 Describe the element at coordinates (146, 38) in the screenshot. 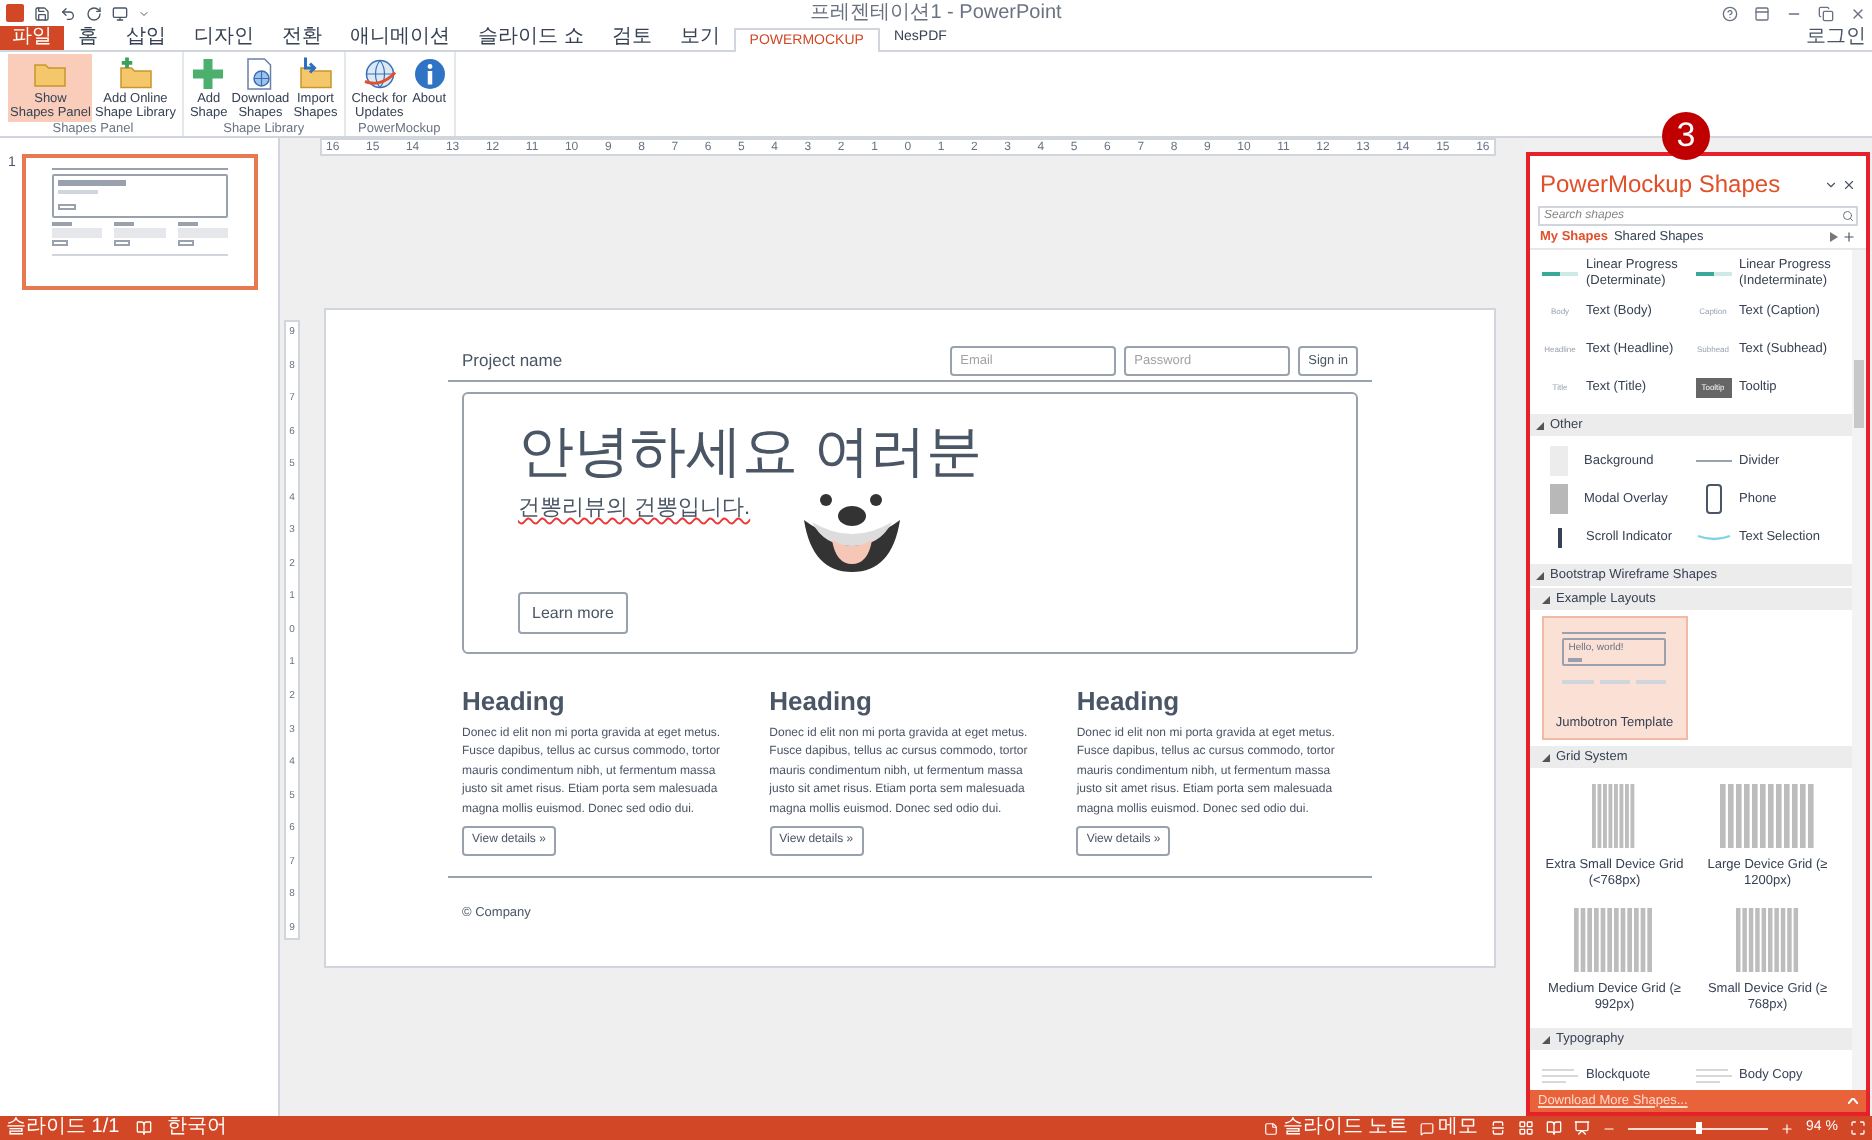

I see `ribbon-tab: 삽입` at that location.